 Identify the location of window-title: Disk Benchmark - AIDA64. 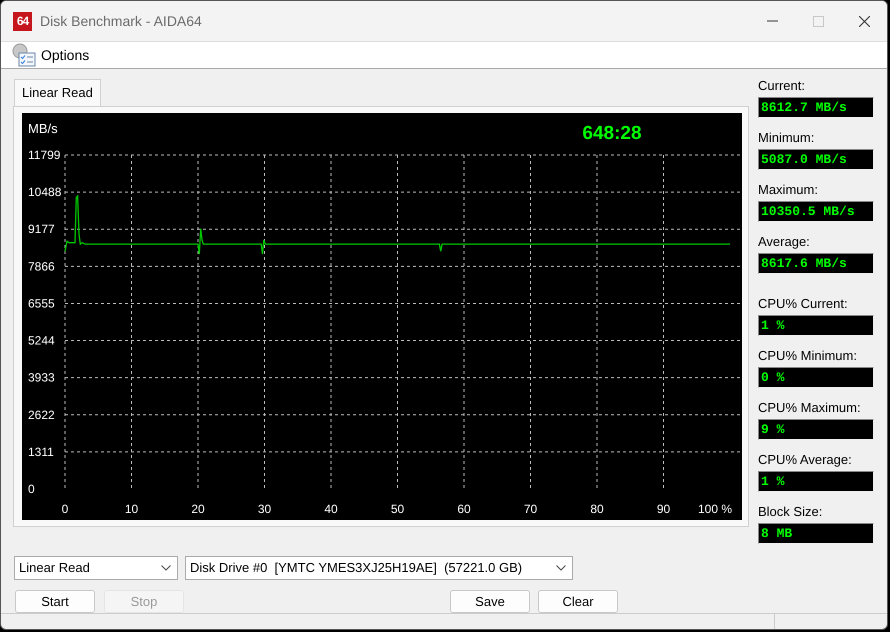
(121, 21).